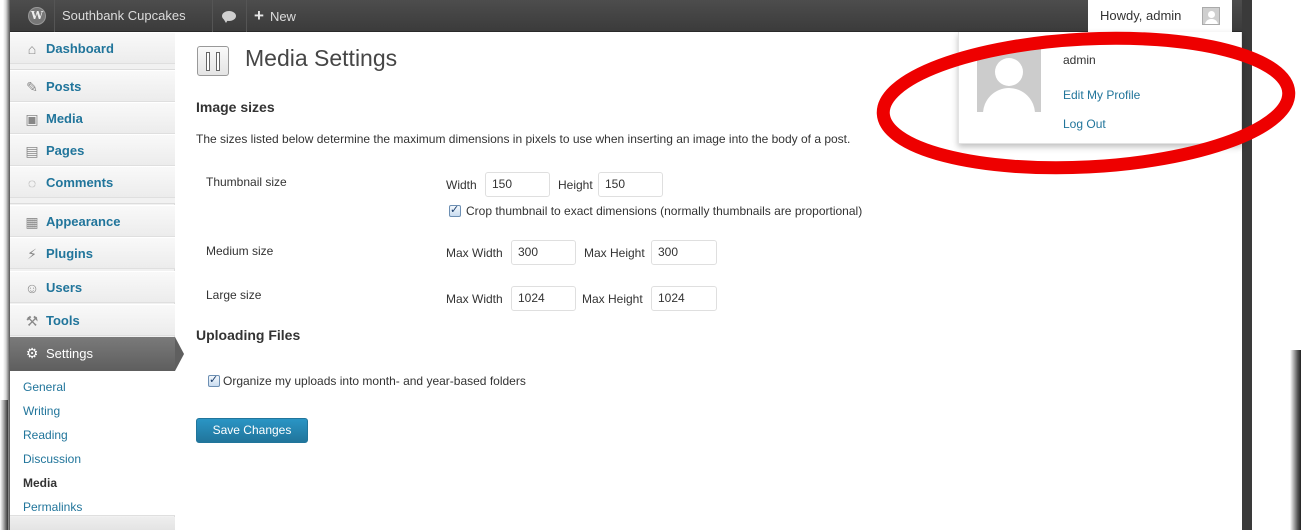  I want to click on menu-label: Users, so click(64, 287).